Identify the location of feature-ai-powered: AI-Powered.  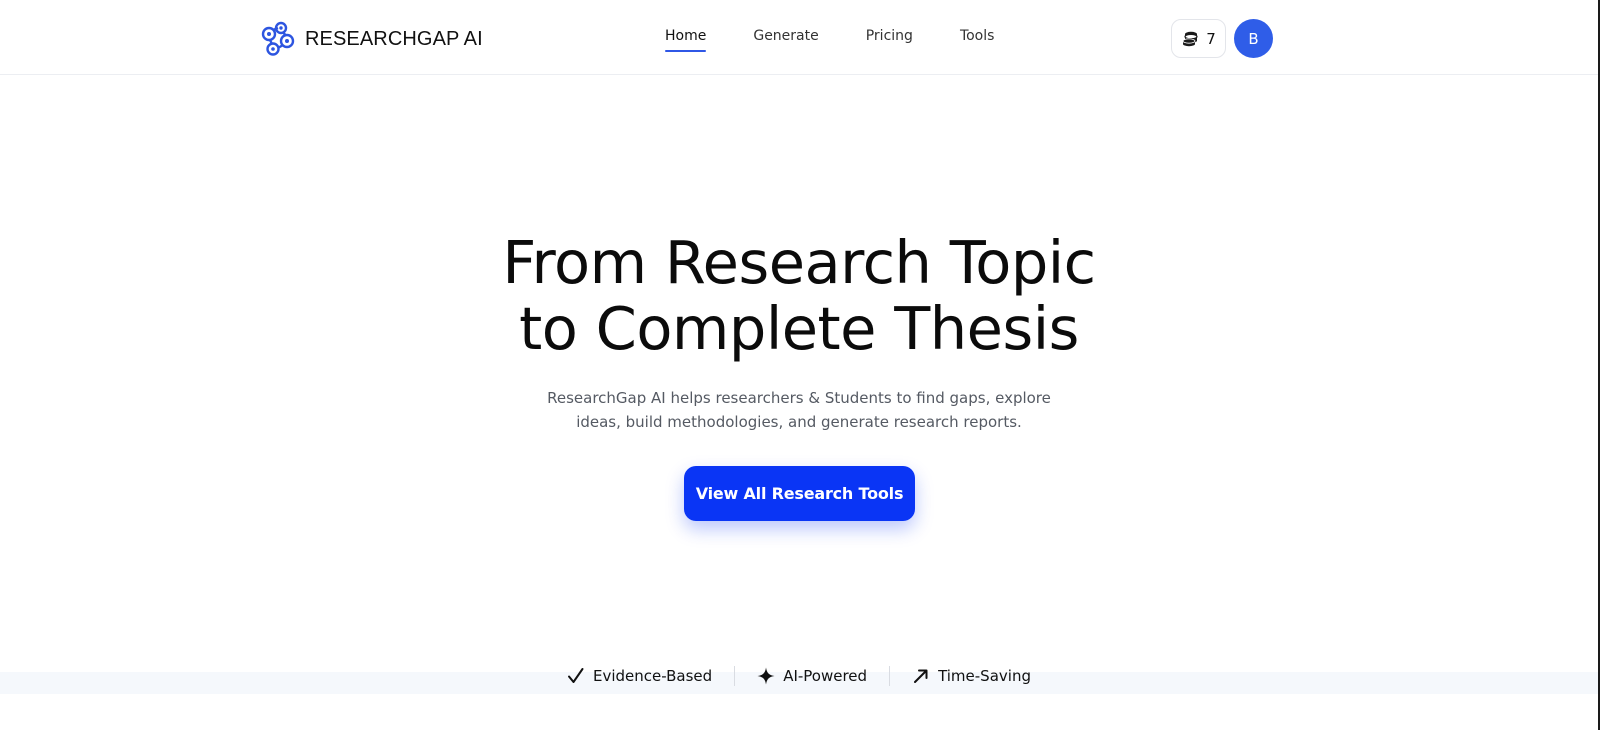
(812, 676).